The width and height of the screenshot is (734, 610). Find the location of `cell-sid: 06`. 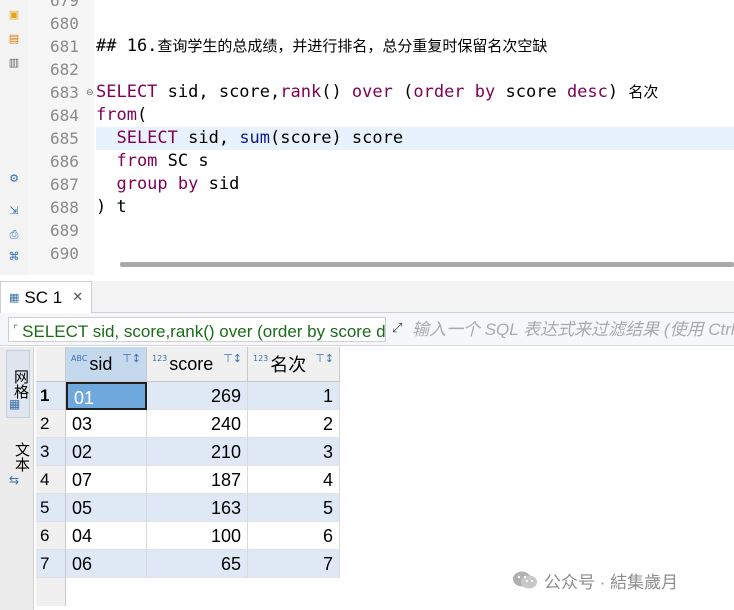

cell-sid: 06 is located at coordinates (106, 564).